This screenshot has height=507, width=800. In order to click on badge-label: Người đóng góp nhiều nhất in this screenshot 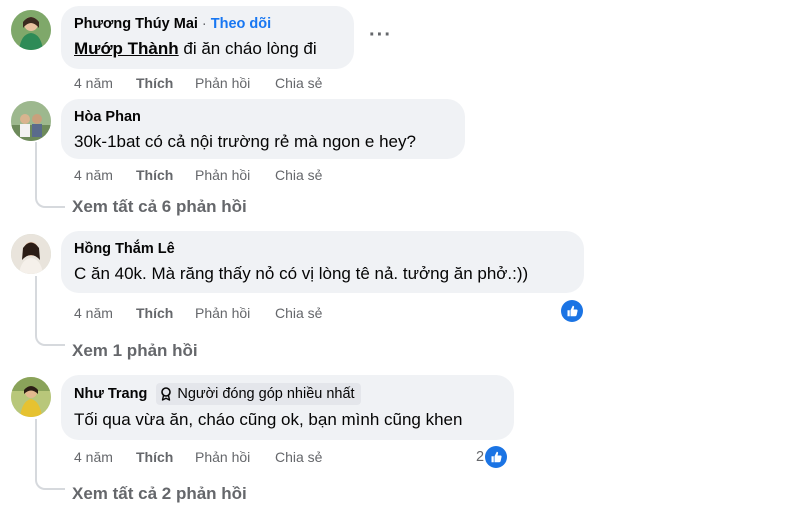, I will do `click(266, 394)`.